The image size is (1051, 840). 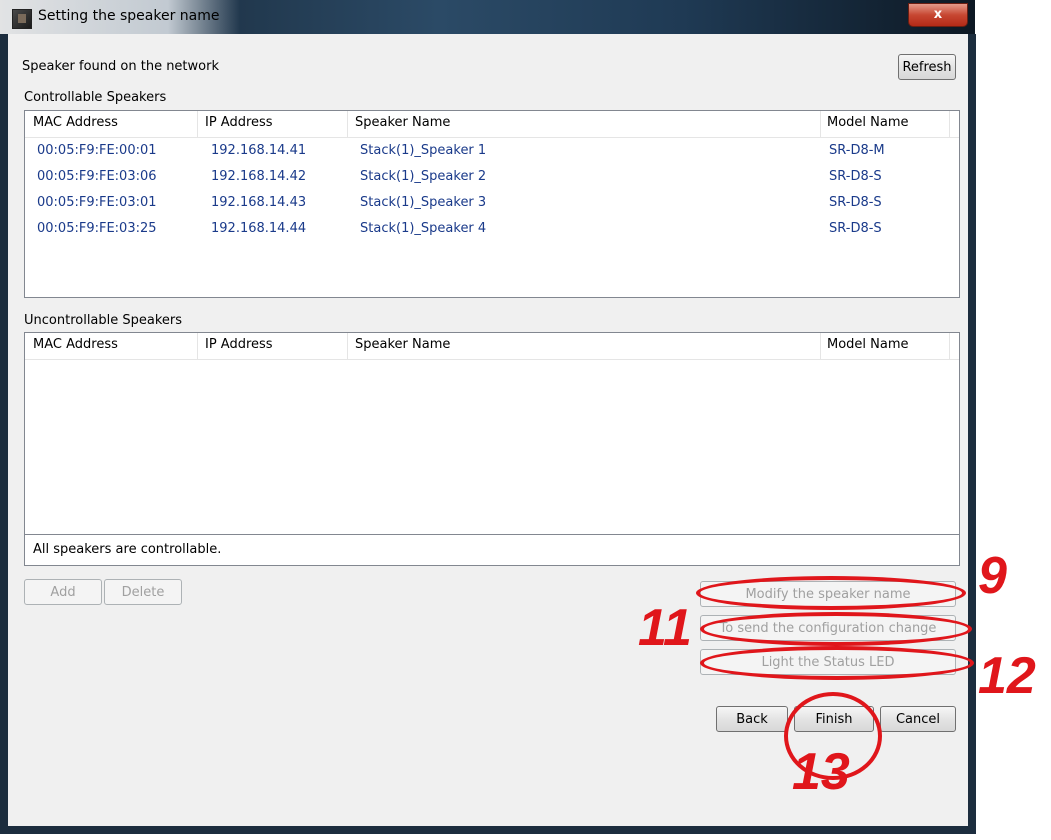 What do you see at coordinates (143, 592) in the screenshot?
I see `delete-button: Delete` at bounding box center [143, 592].